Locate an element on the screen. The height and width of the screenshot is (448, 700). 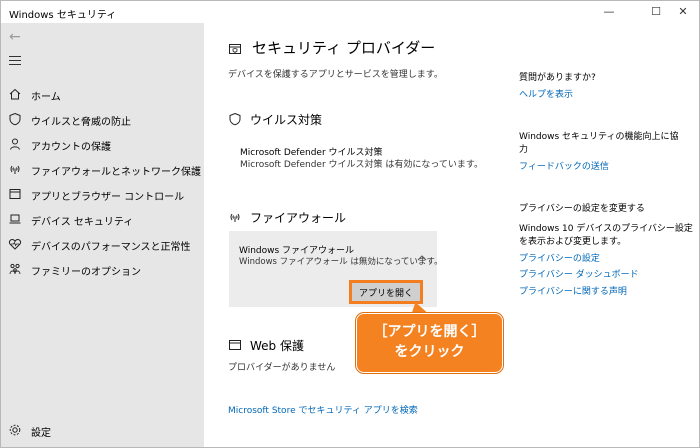
web-heading: Web 保護 is located at coordinates (277, 346).